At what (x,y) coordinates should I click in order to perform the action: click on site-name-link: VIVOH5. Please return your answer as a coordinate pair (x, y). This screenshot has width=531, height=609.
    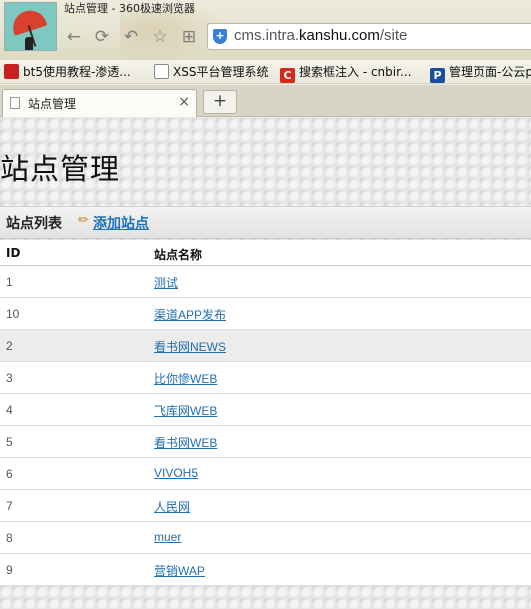
    Looking at the image, I should click on (176, 473).